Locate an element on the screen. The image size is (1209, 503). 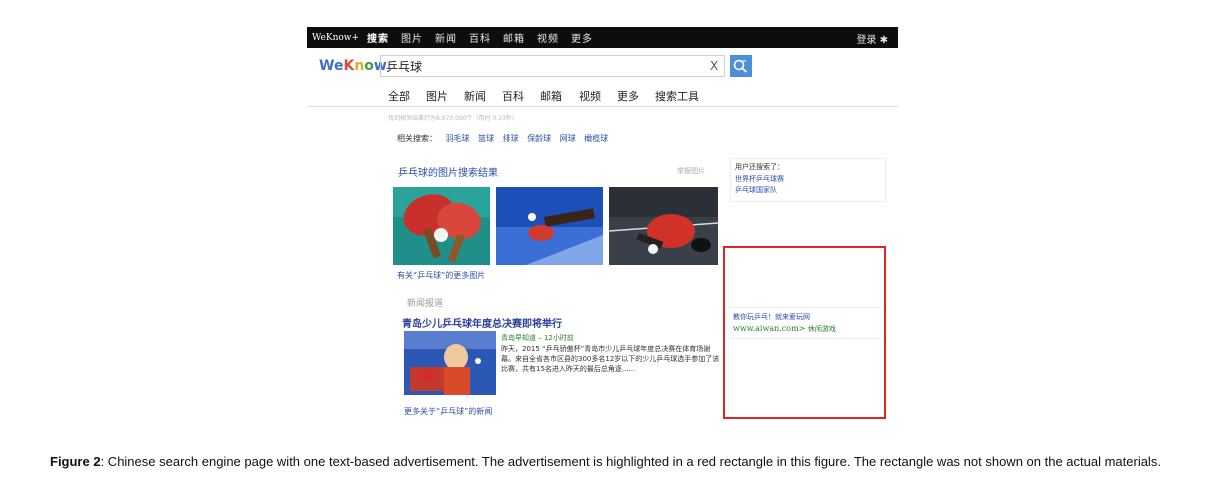
more-news-link: 更多关于“乒乓球”的新闻 is located at coordinates (448, 411).